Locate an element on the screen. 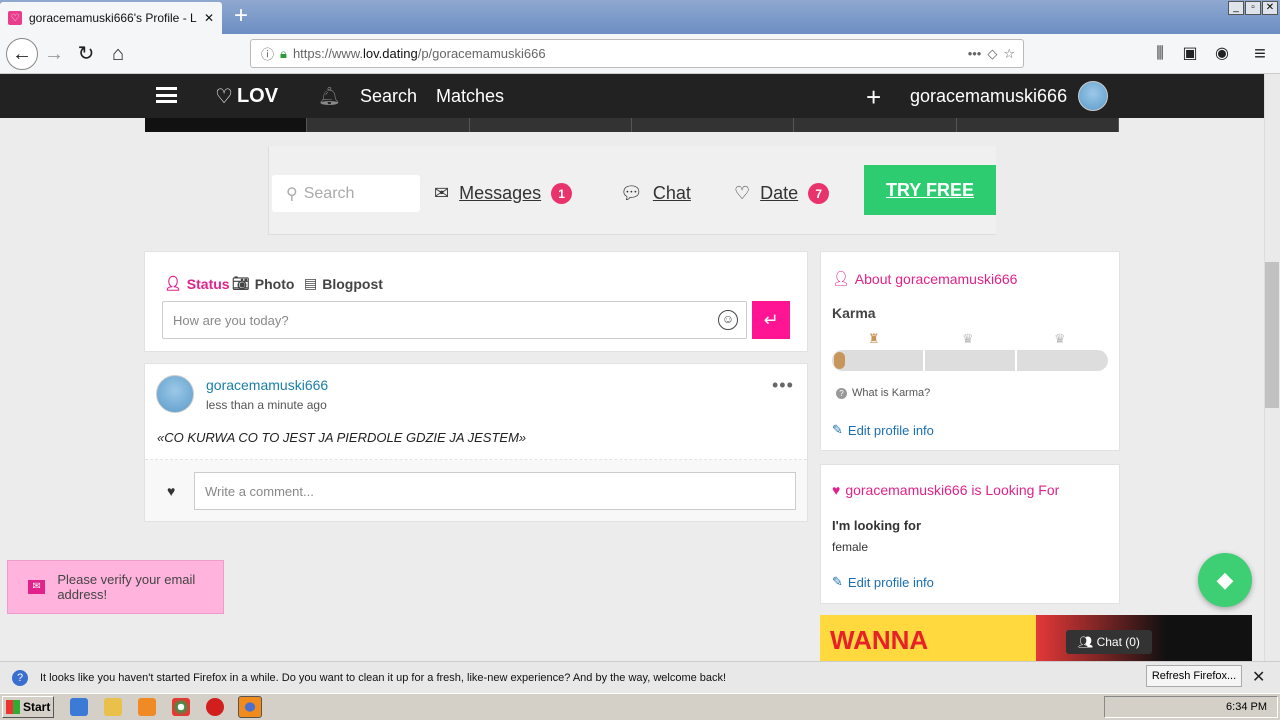 This screenshot has height=720, width=1280. try-free-button: TRY FREE is located at coordinates (930, 190).